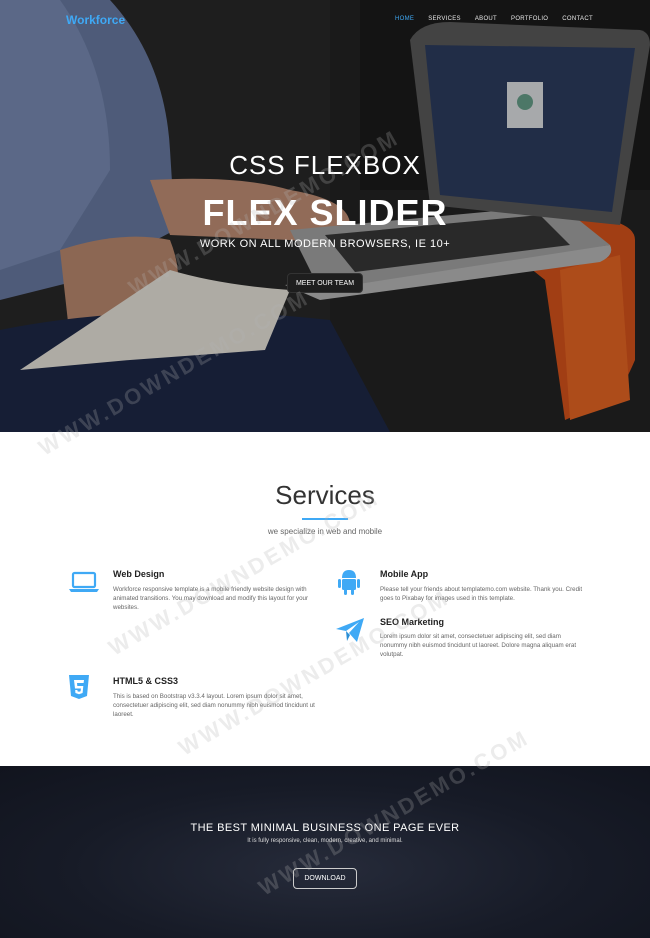 This screenshot has height=938, width=650. I want to click on nav-services: SERVICES, so click(444, 19).